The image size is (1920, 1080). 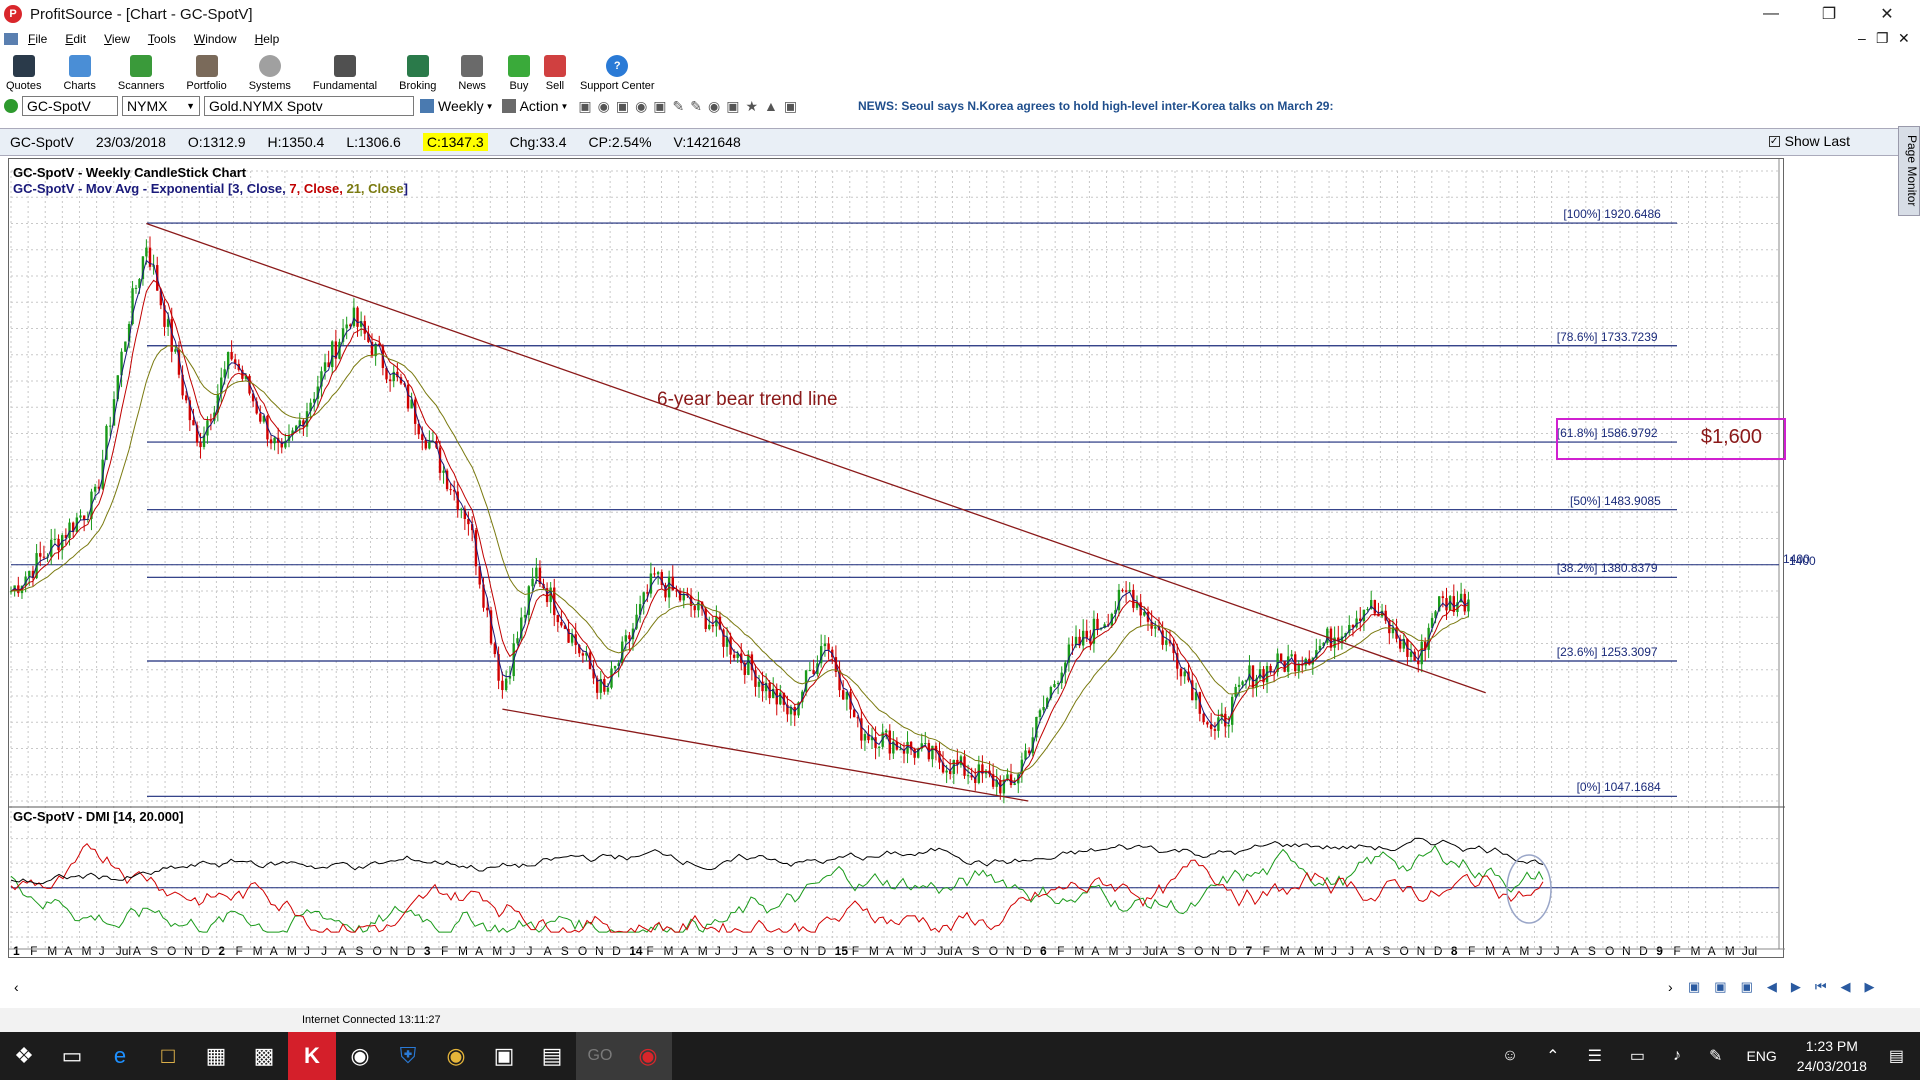 I want to click on quote-symbol: GC-SpotV, so click(x=42, y=142).